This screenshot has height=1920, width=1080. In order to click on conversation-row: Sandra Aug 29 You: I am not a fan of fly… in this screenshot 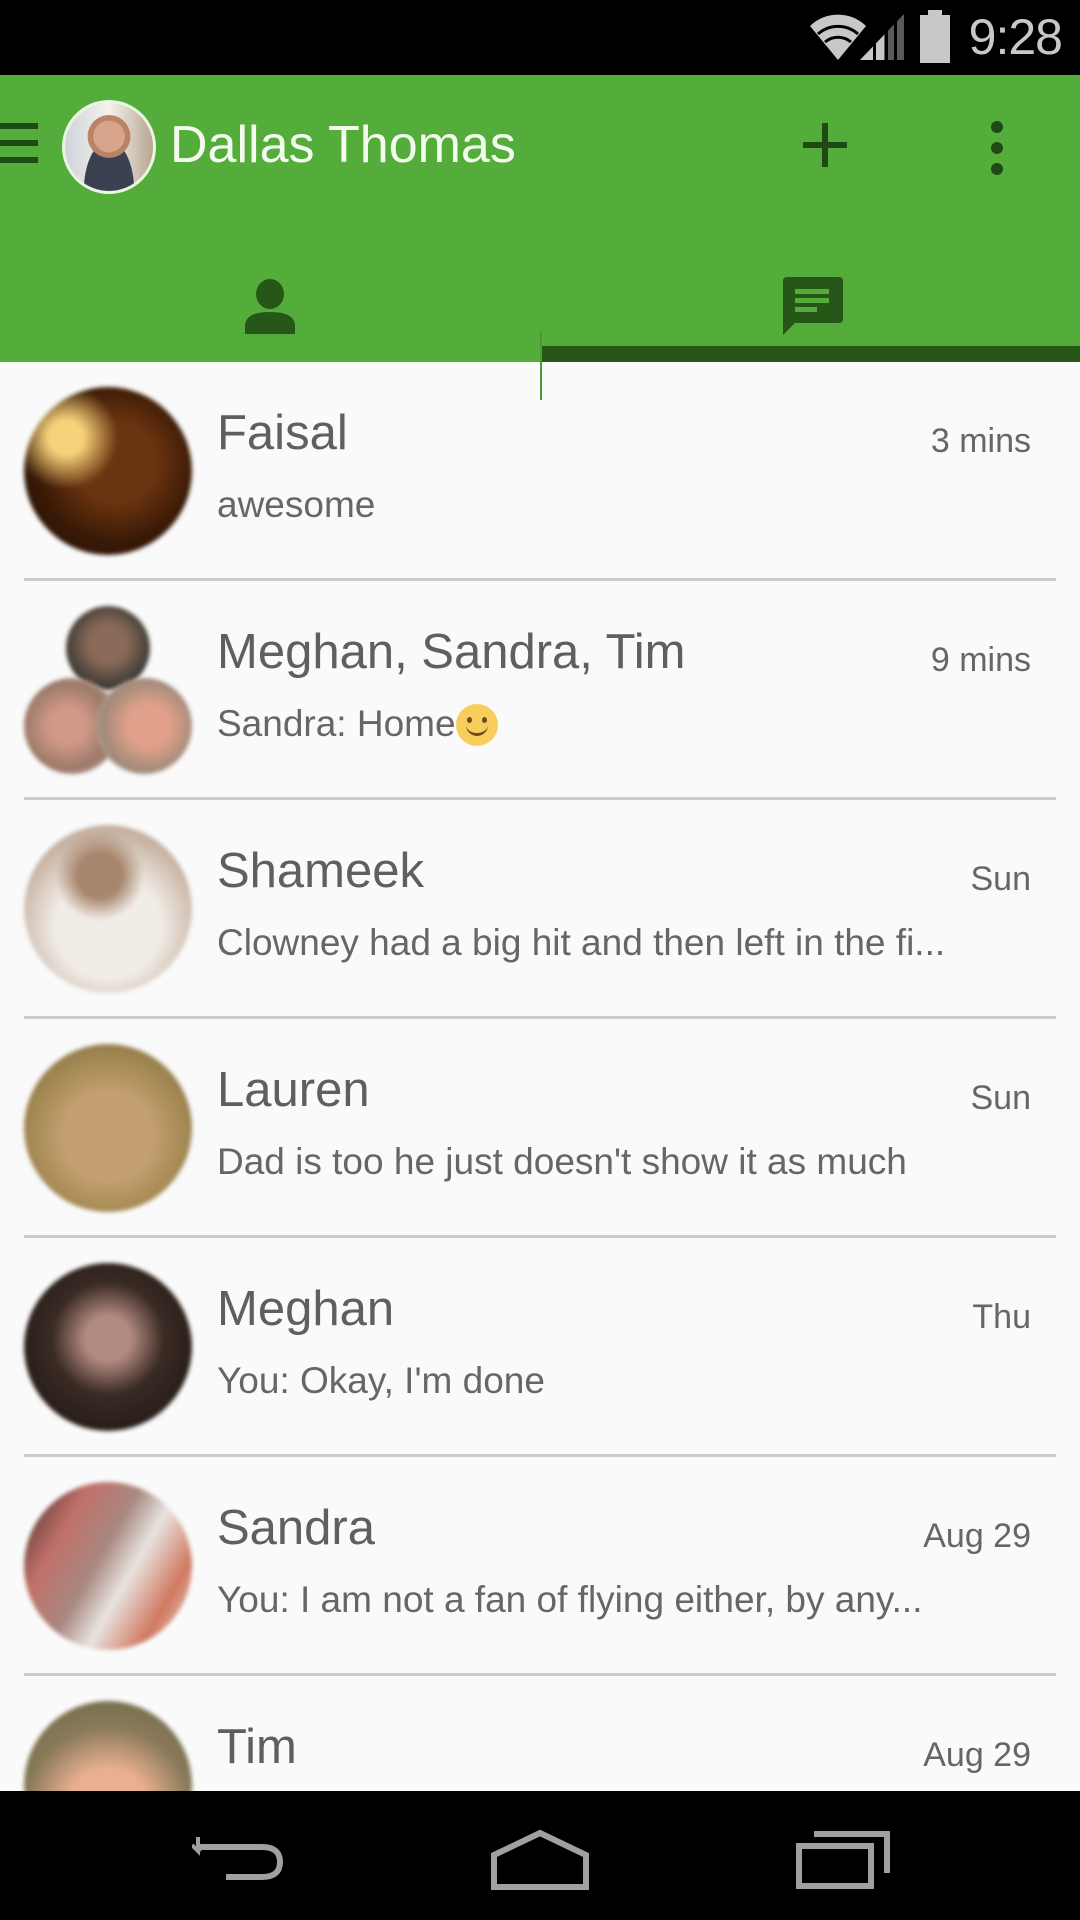, I will do `click(540, 1566)`.